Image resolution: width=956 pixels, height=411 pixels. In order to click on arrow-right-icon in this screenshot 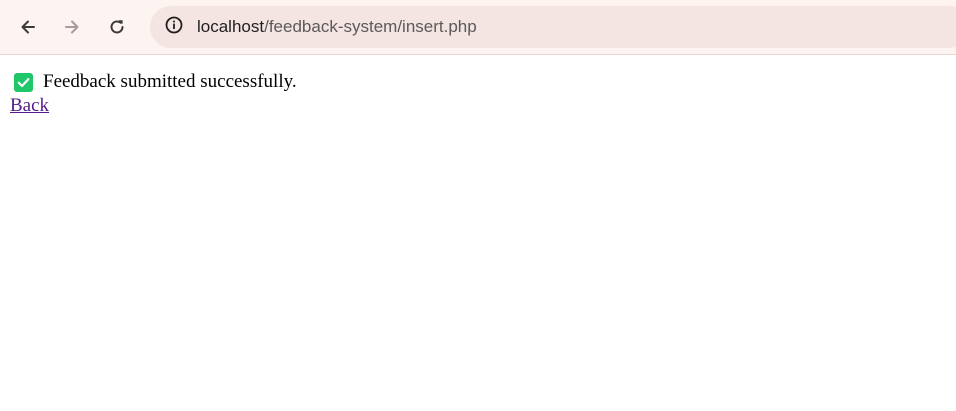, I will do `click(72, 27)`.